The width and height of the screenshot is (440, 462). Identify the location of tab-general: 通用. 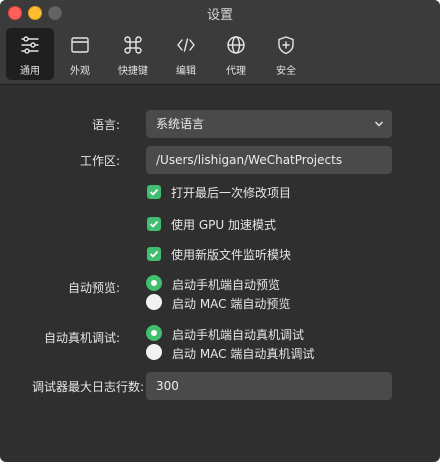
(30, 54).